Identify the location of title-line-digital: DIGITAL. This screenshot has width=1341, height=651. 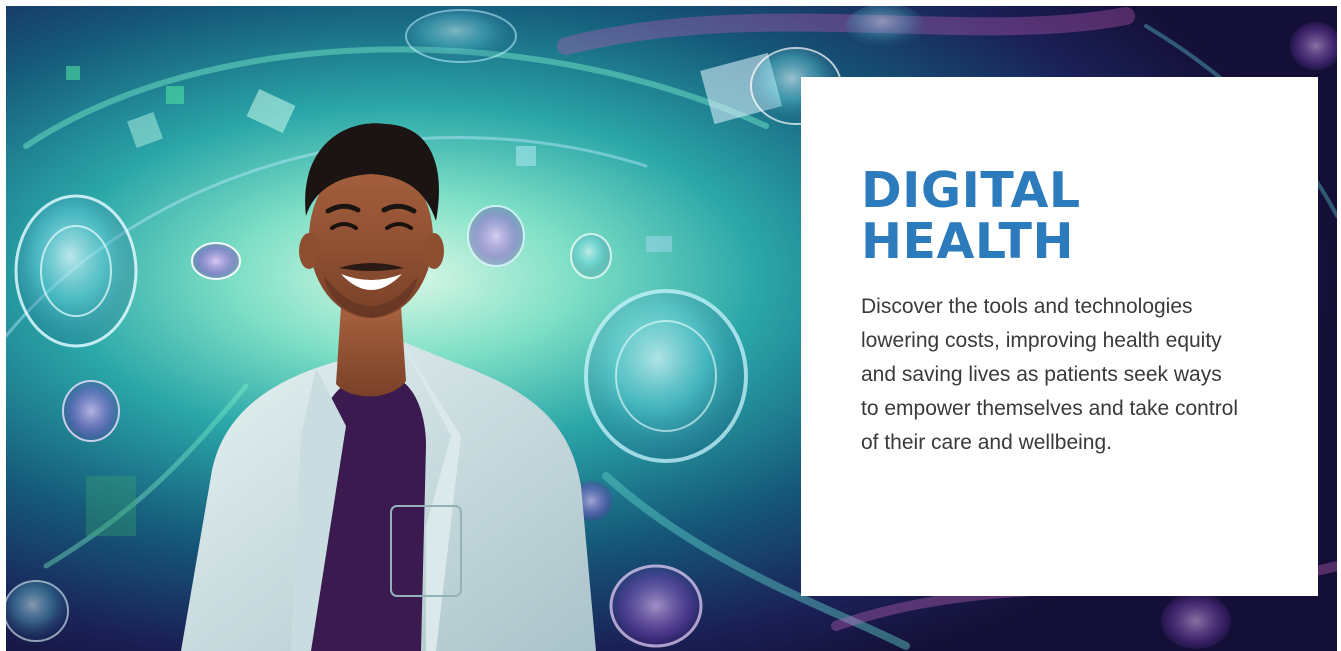
(971, 190).